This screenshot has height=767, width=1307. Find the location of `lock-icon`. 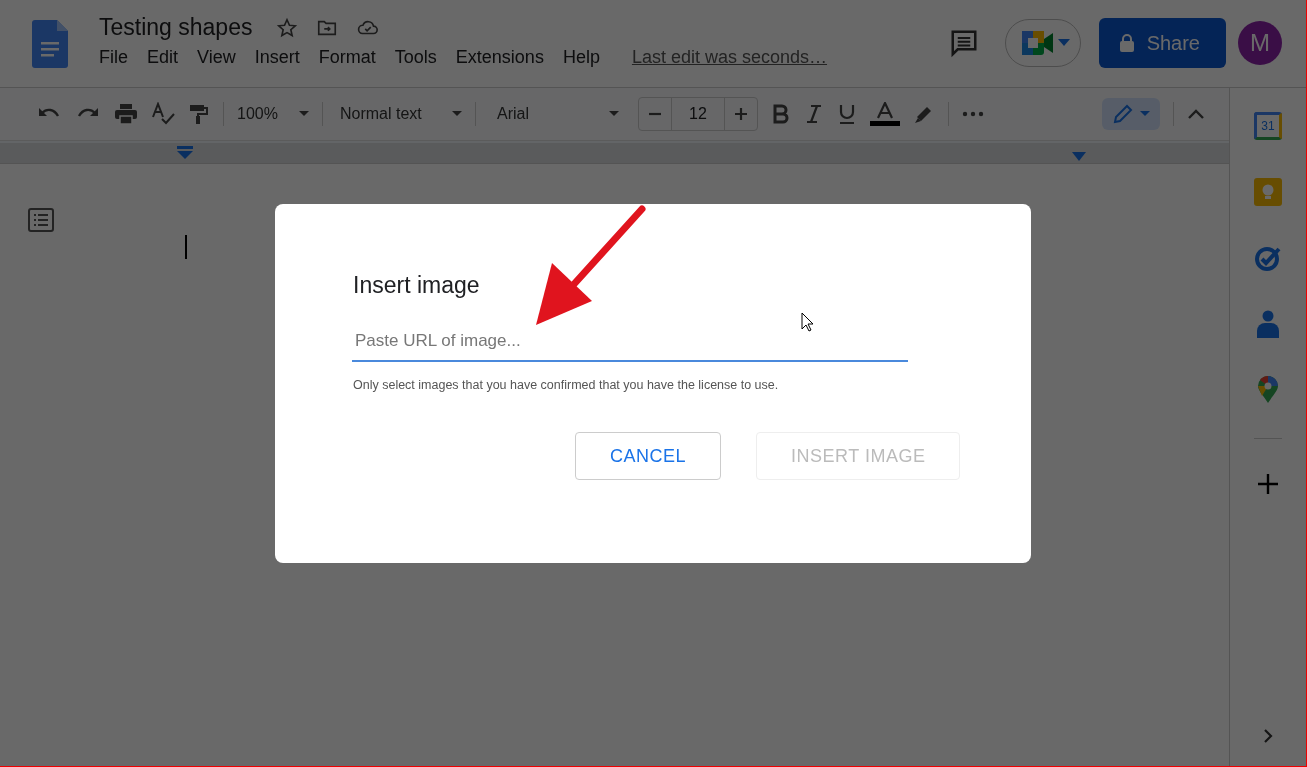

lock-icon is located at coordinates (1126, 43).